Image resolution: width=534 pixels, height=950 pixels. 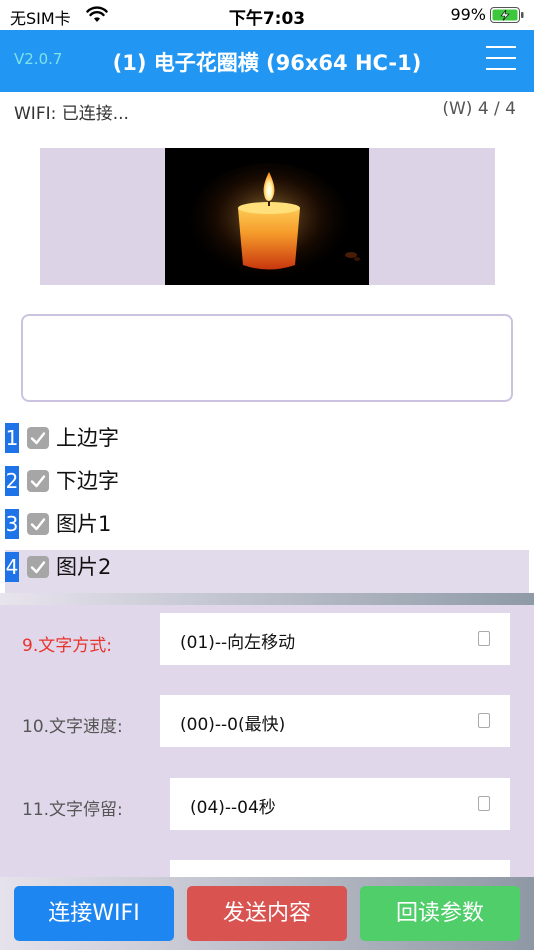 What do you see at coordinates (12, 481) in the screenshot?
I see `layer-number: 2` at bounding box center [12, 481].